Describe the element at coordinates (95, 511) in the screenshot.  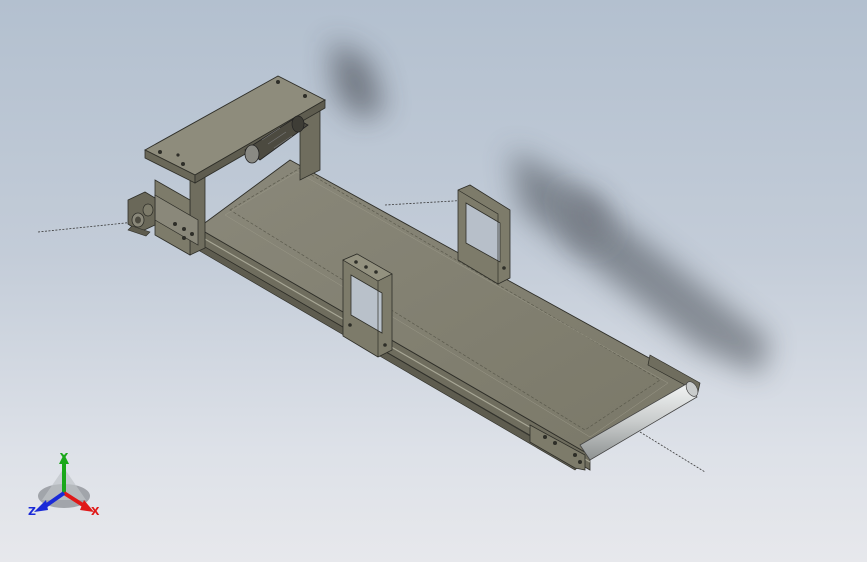
I see `x-axis-label: X` at that location.